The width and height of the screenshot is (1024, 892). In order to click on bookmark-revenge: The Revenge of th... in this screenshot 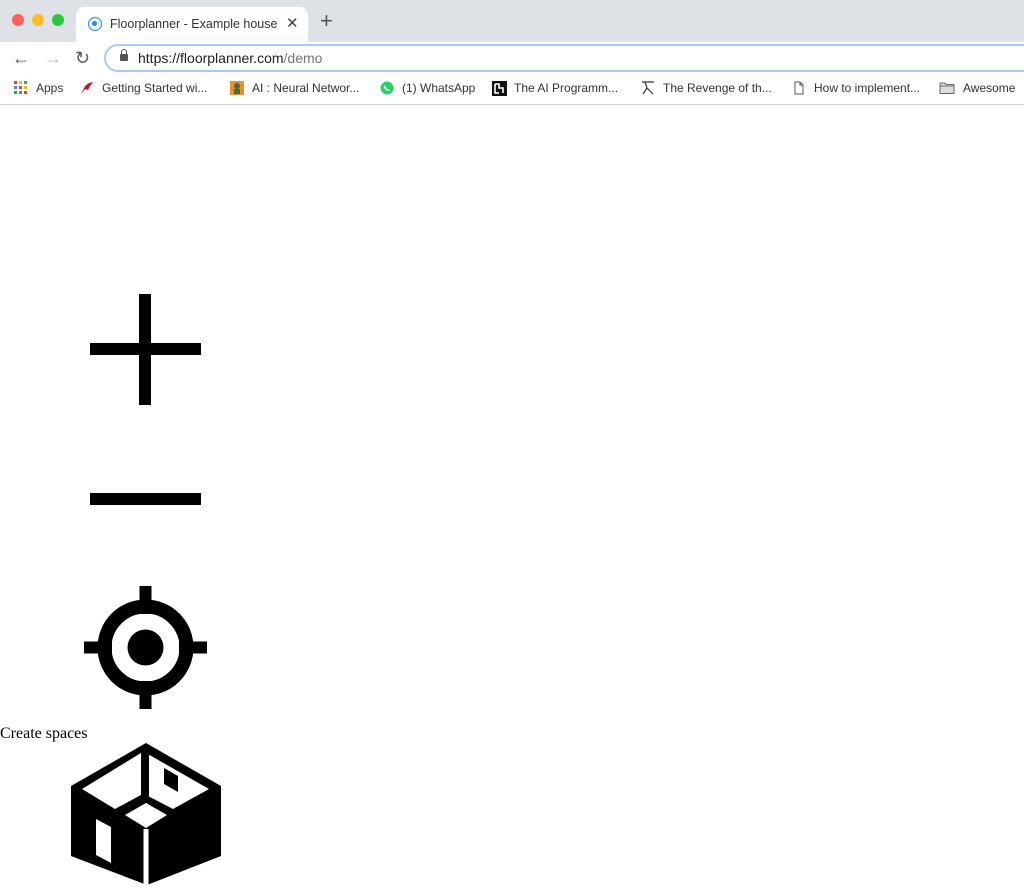, I will do `click(706, 88)`.